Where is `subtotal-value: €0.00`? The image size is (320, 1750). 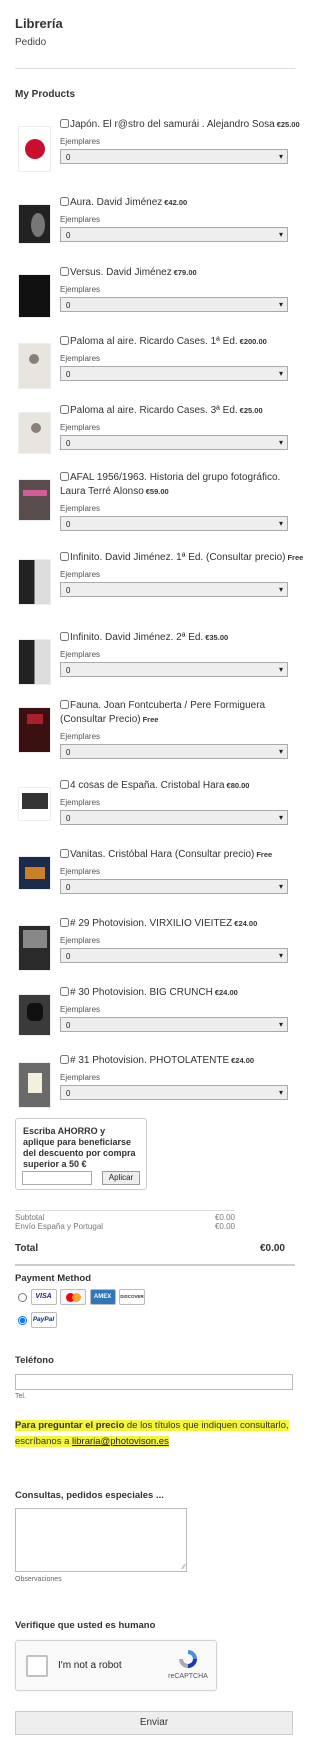
subtotal-value: €0.00 is located at coordinates (224, 1217).